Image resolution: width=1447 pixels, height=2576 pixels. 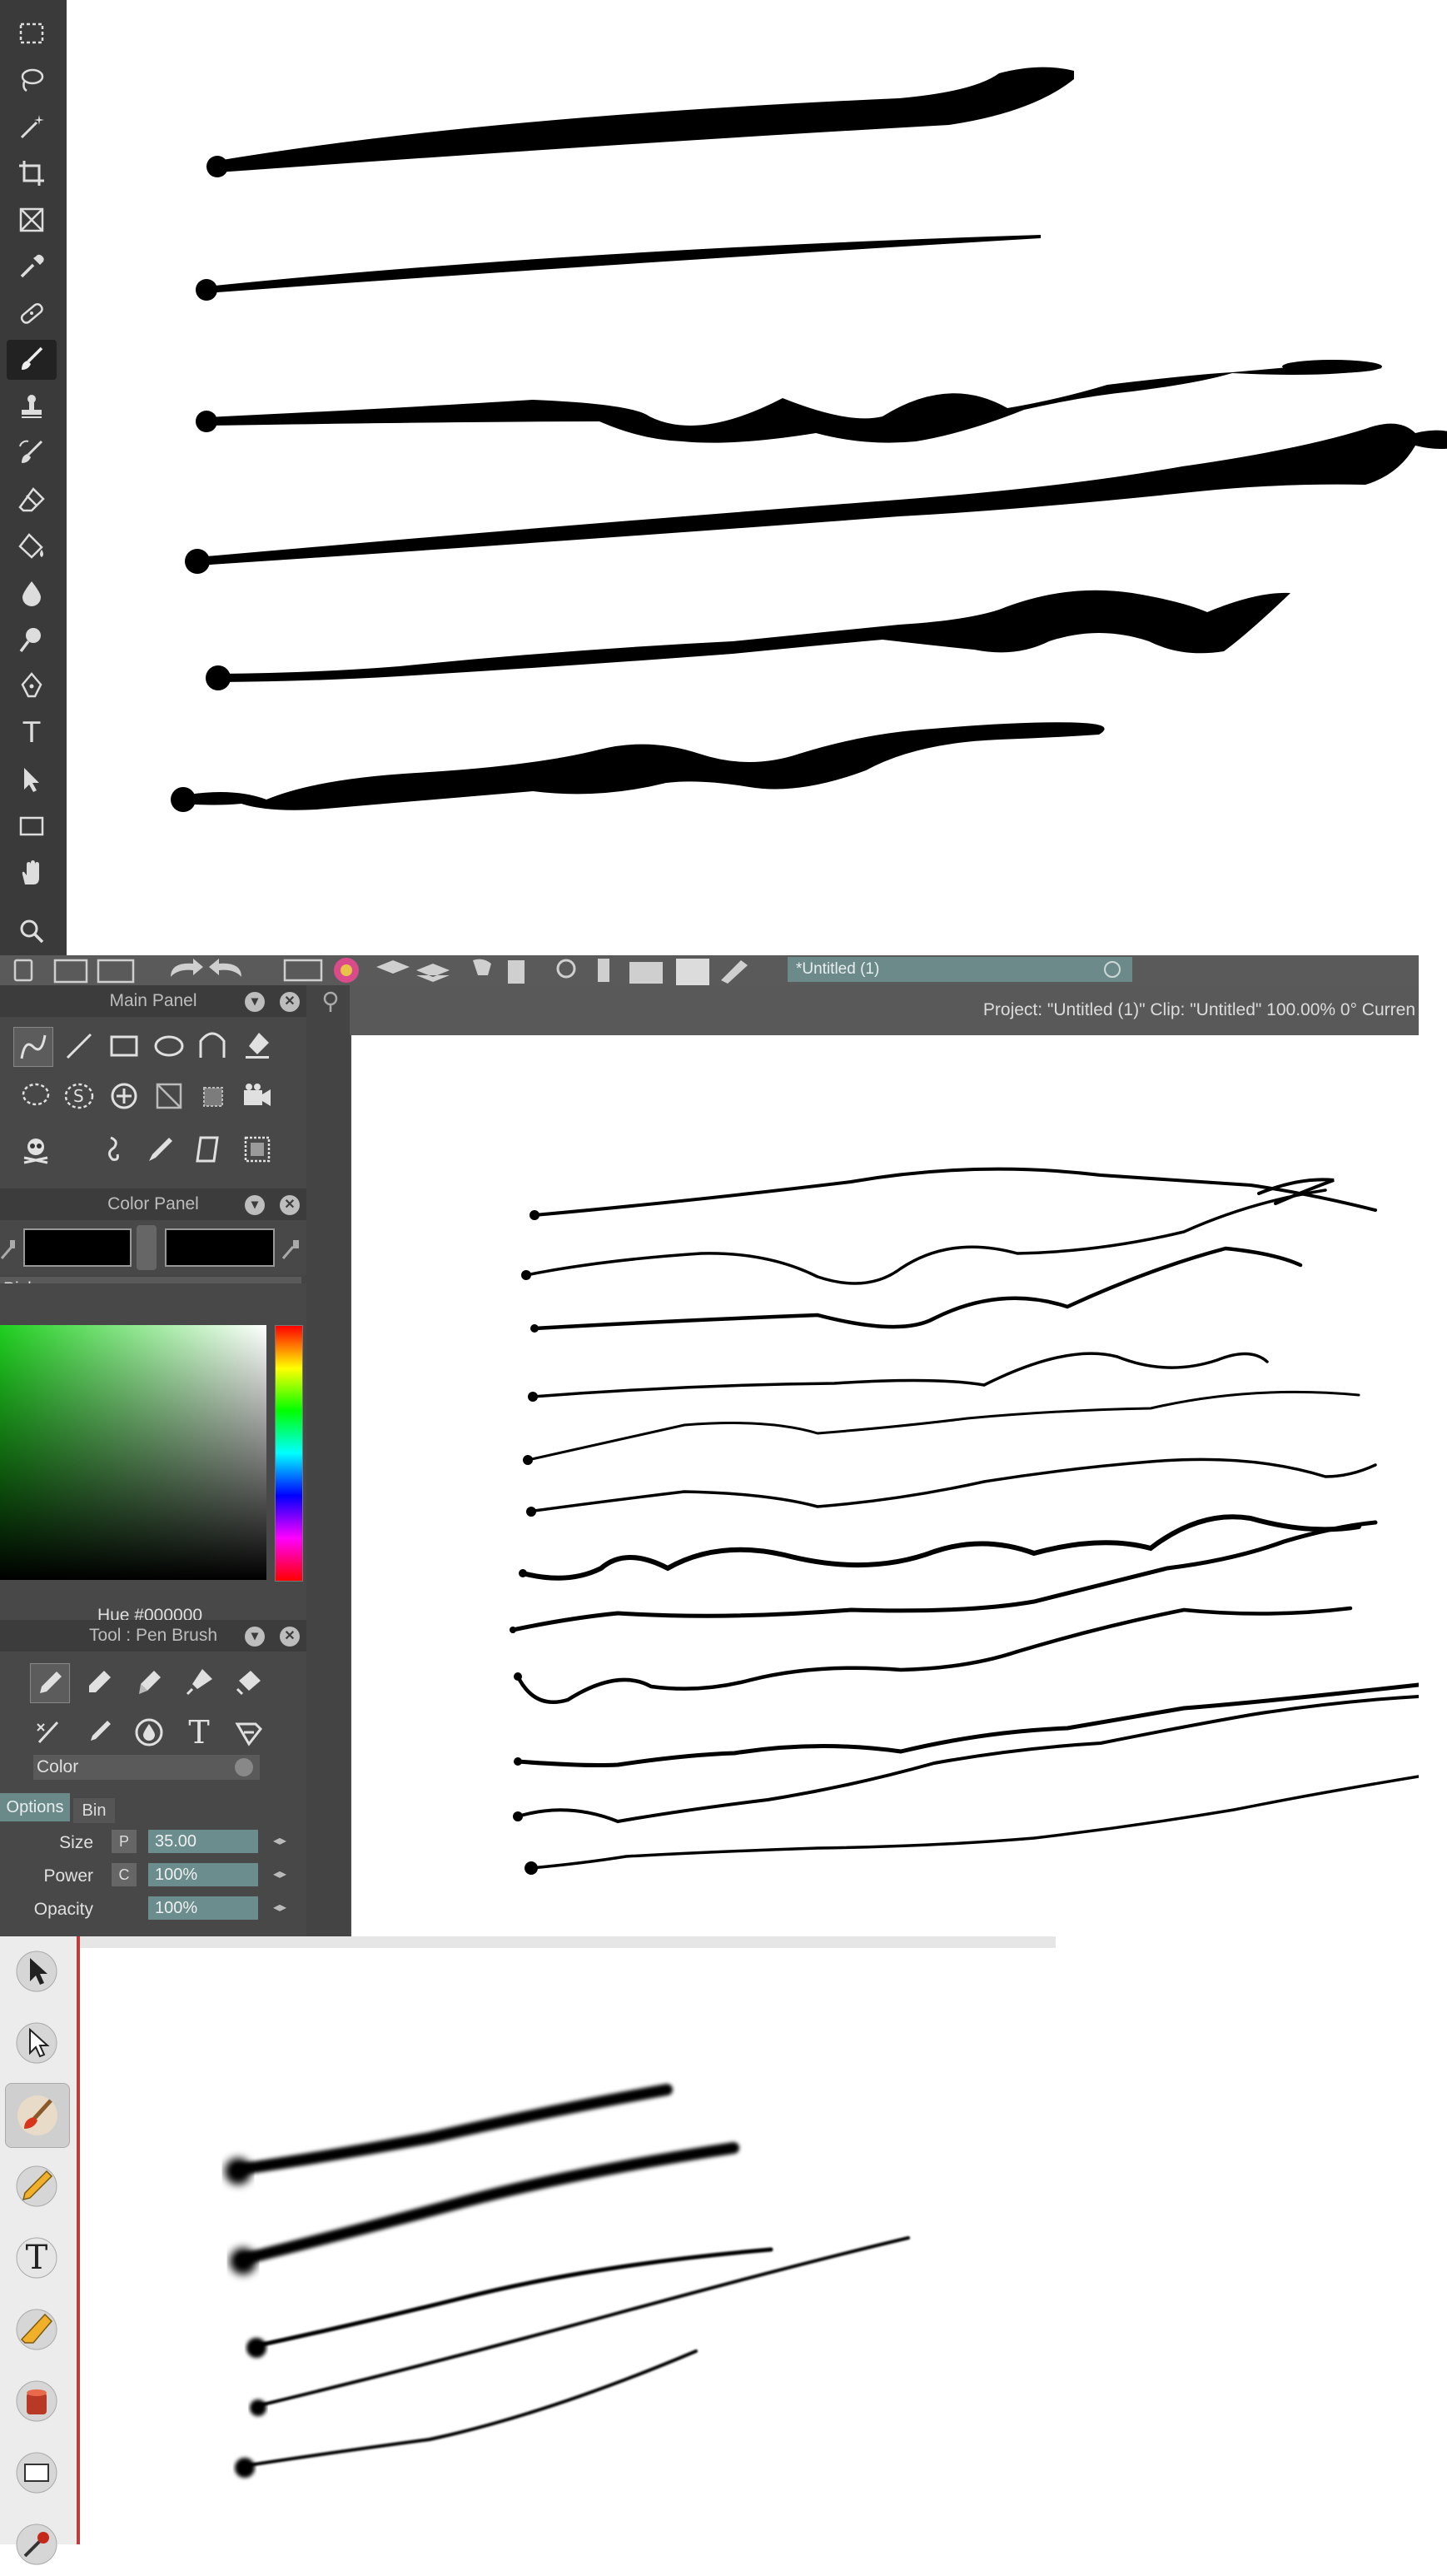 What do you see at coordinates (99, 1732) in the screenshot?
I see `airbrush-icon` at bounding box center [99, 1732].